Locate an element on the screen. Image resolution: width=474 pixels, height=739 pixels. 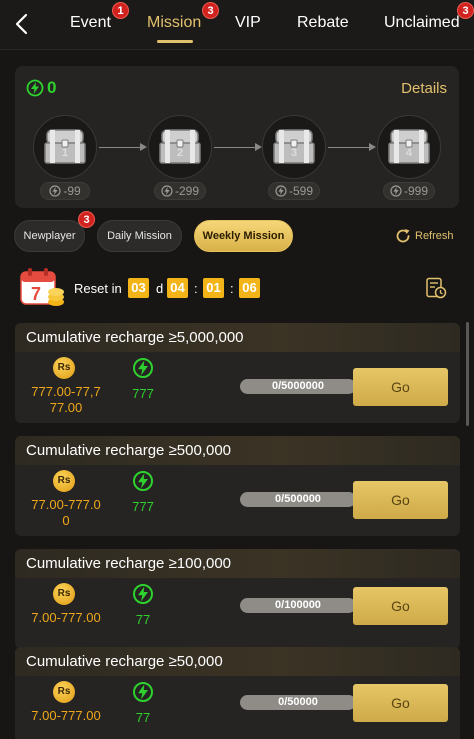
chest-number: 2 is located at coordinates (180, 153).